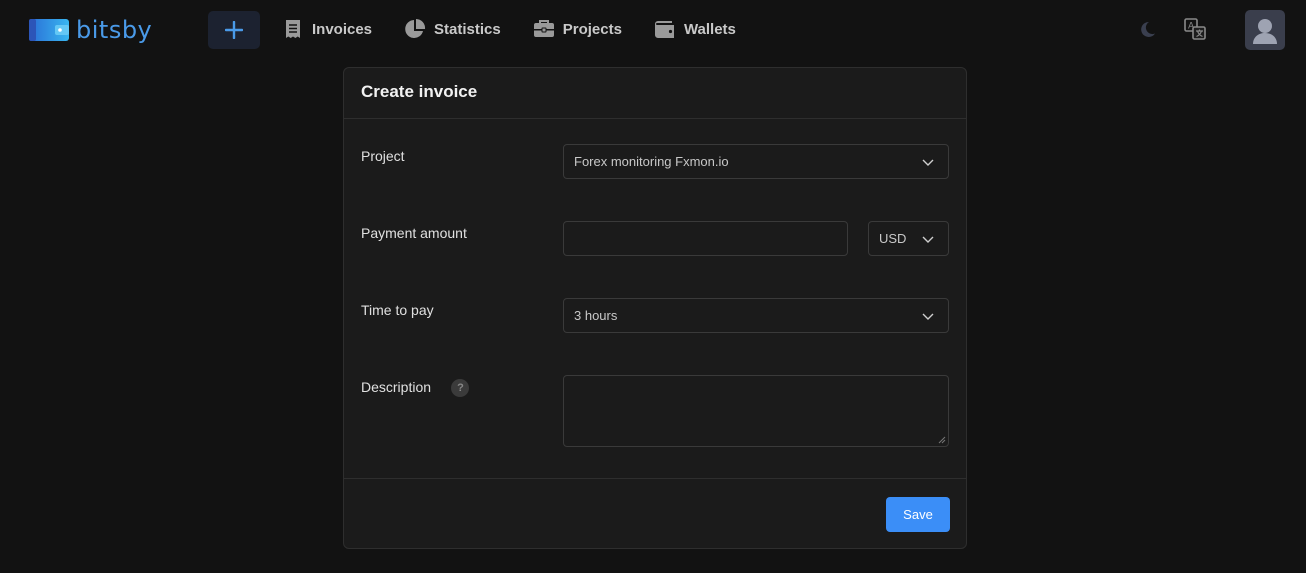 The height and width of the screenshot is (573, 1306). I want to click on project-select-value: Forex monitoring Fxmon.io, so click(651, 161).